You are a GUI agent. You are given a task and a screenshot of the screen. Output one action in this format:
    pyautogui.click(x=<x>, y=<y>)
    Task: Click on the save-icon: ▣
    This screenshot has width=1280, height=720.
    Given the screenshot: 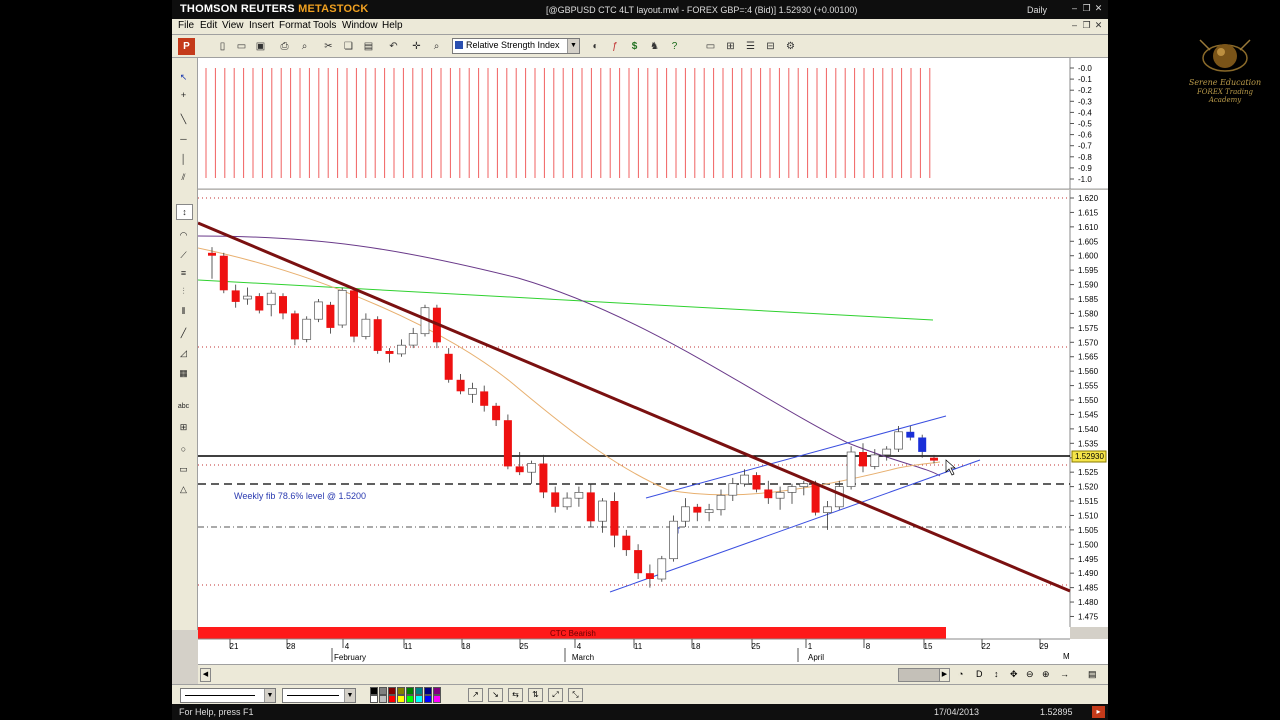 What is the action you would take?
    pyautogui.click(x=260, y=46)
    